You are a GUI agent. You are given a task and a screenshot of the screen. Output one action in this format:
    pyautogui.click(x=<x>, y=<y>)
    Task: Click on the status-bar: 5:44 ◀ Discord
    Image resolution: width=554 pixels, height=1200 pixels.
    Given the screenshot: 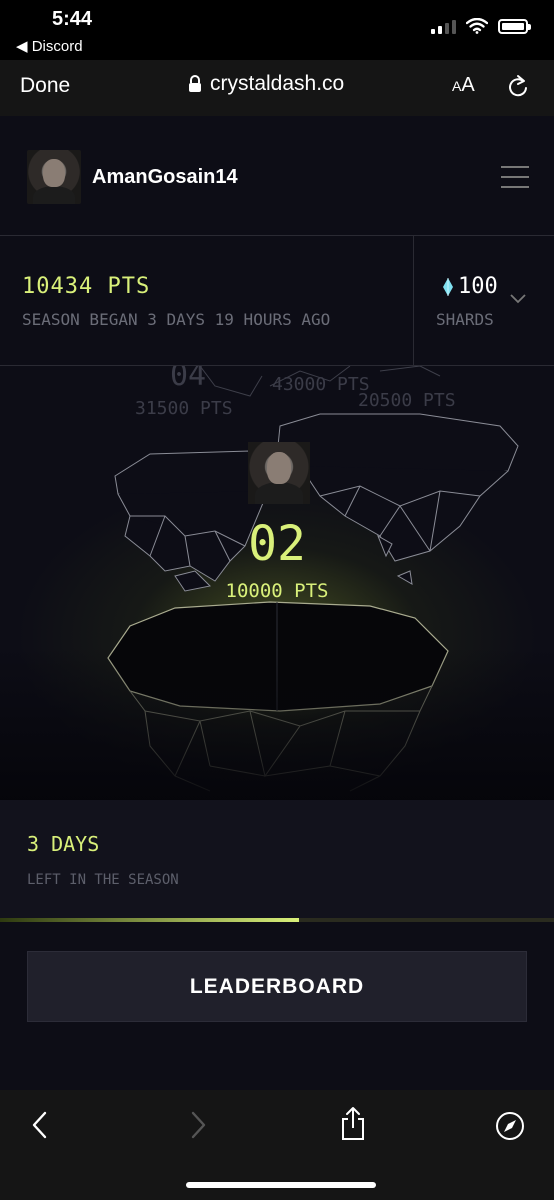 What is the action you would take?
    pyautogui.click(x=277, y=30)
    